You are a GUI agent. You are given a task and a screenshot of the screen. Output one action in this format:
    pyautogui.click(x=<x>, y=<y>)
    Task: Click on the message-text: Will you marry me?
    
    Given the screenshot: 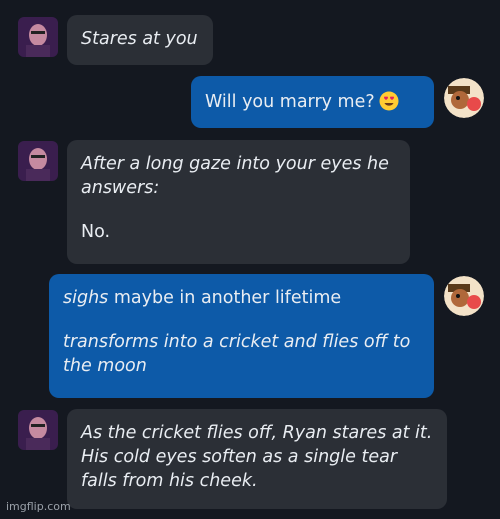 What is the action you would take?
    pyautogui.click(x=290, y=102)
    